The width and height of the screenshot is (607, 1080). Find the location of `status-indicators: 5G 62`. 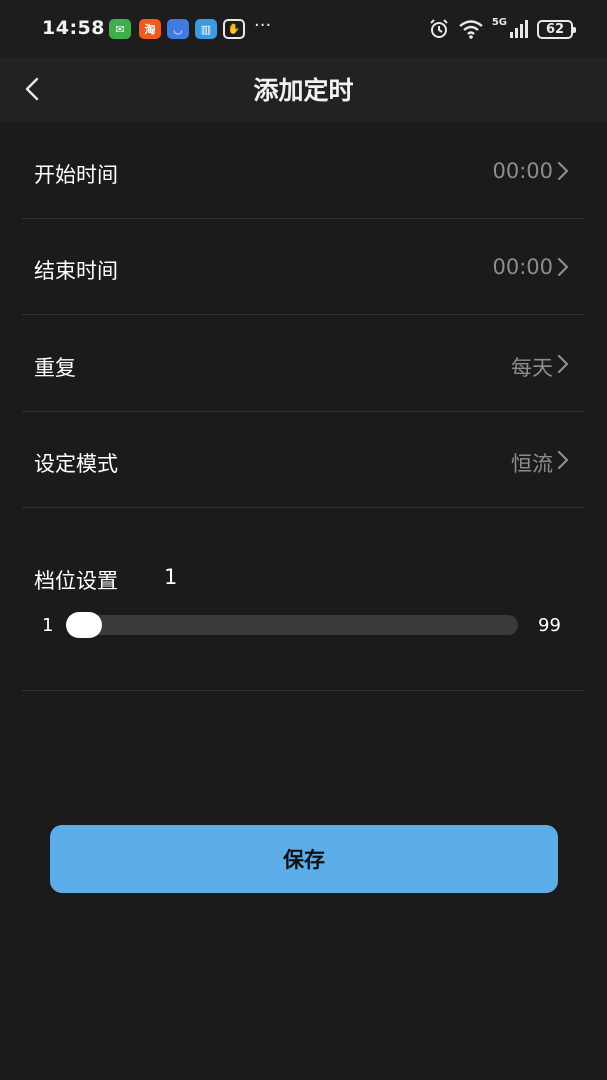

status-indicators: 5G 62 is located at coordinates (502, 29).